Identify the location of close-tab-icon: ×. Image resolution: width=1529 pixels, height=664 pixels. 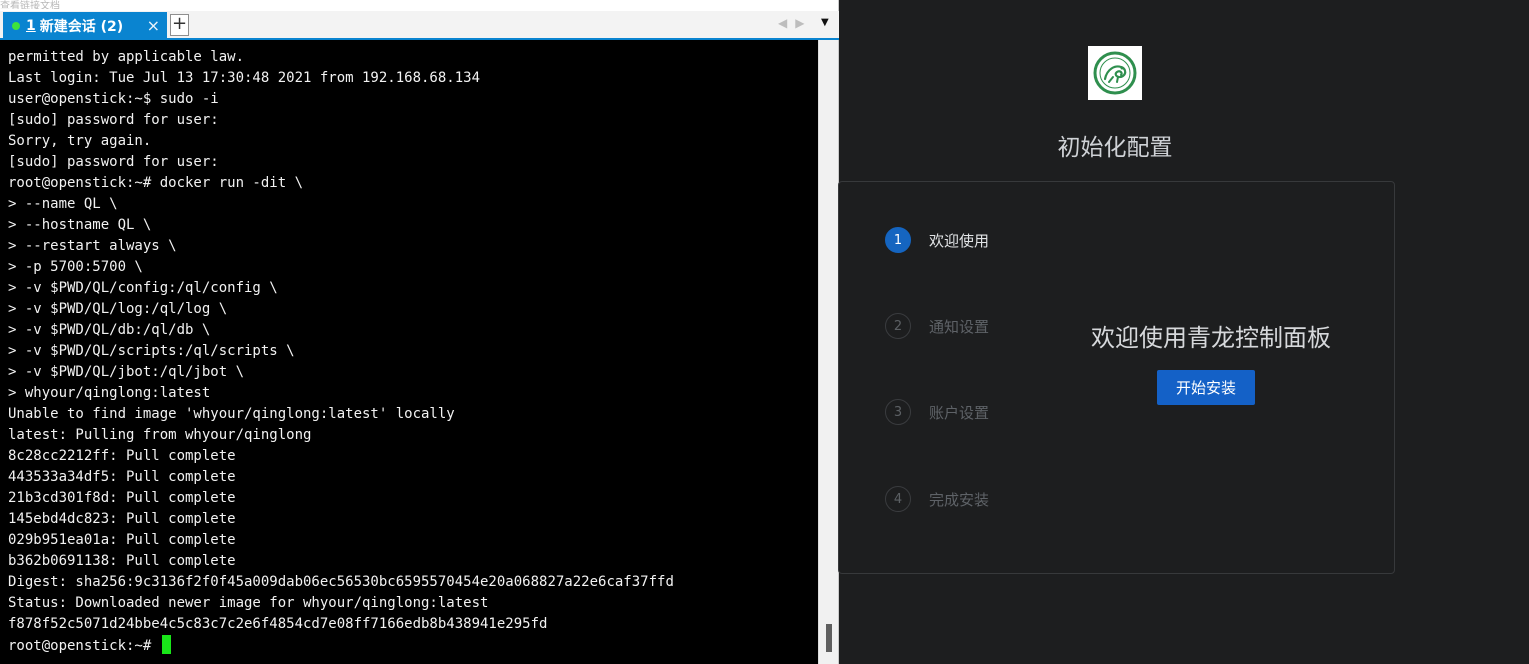
(153, 25).